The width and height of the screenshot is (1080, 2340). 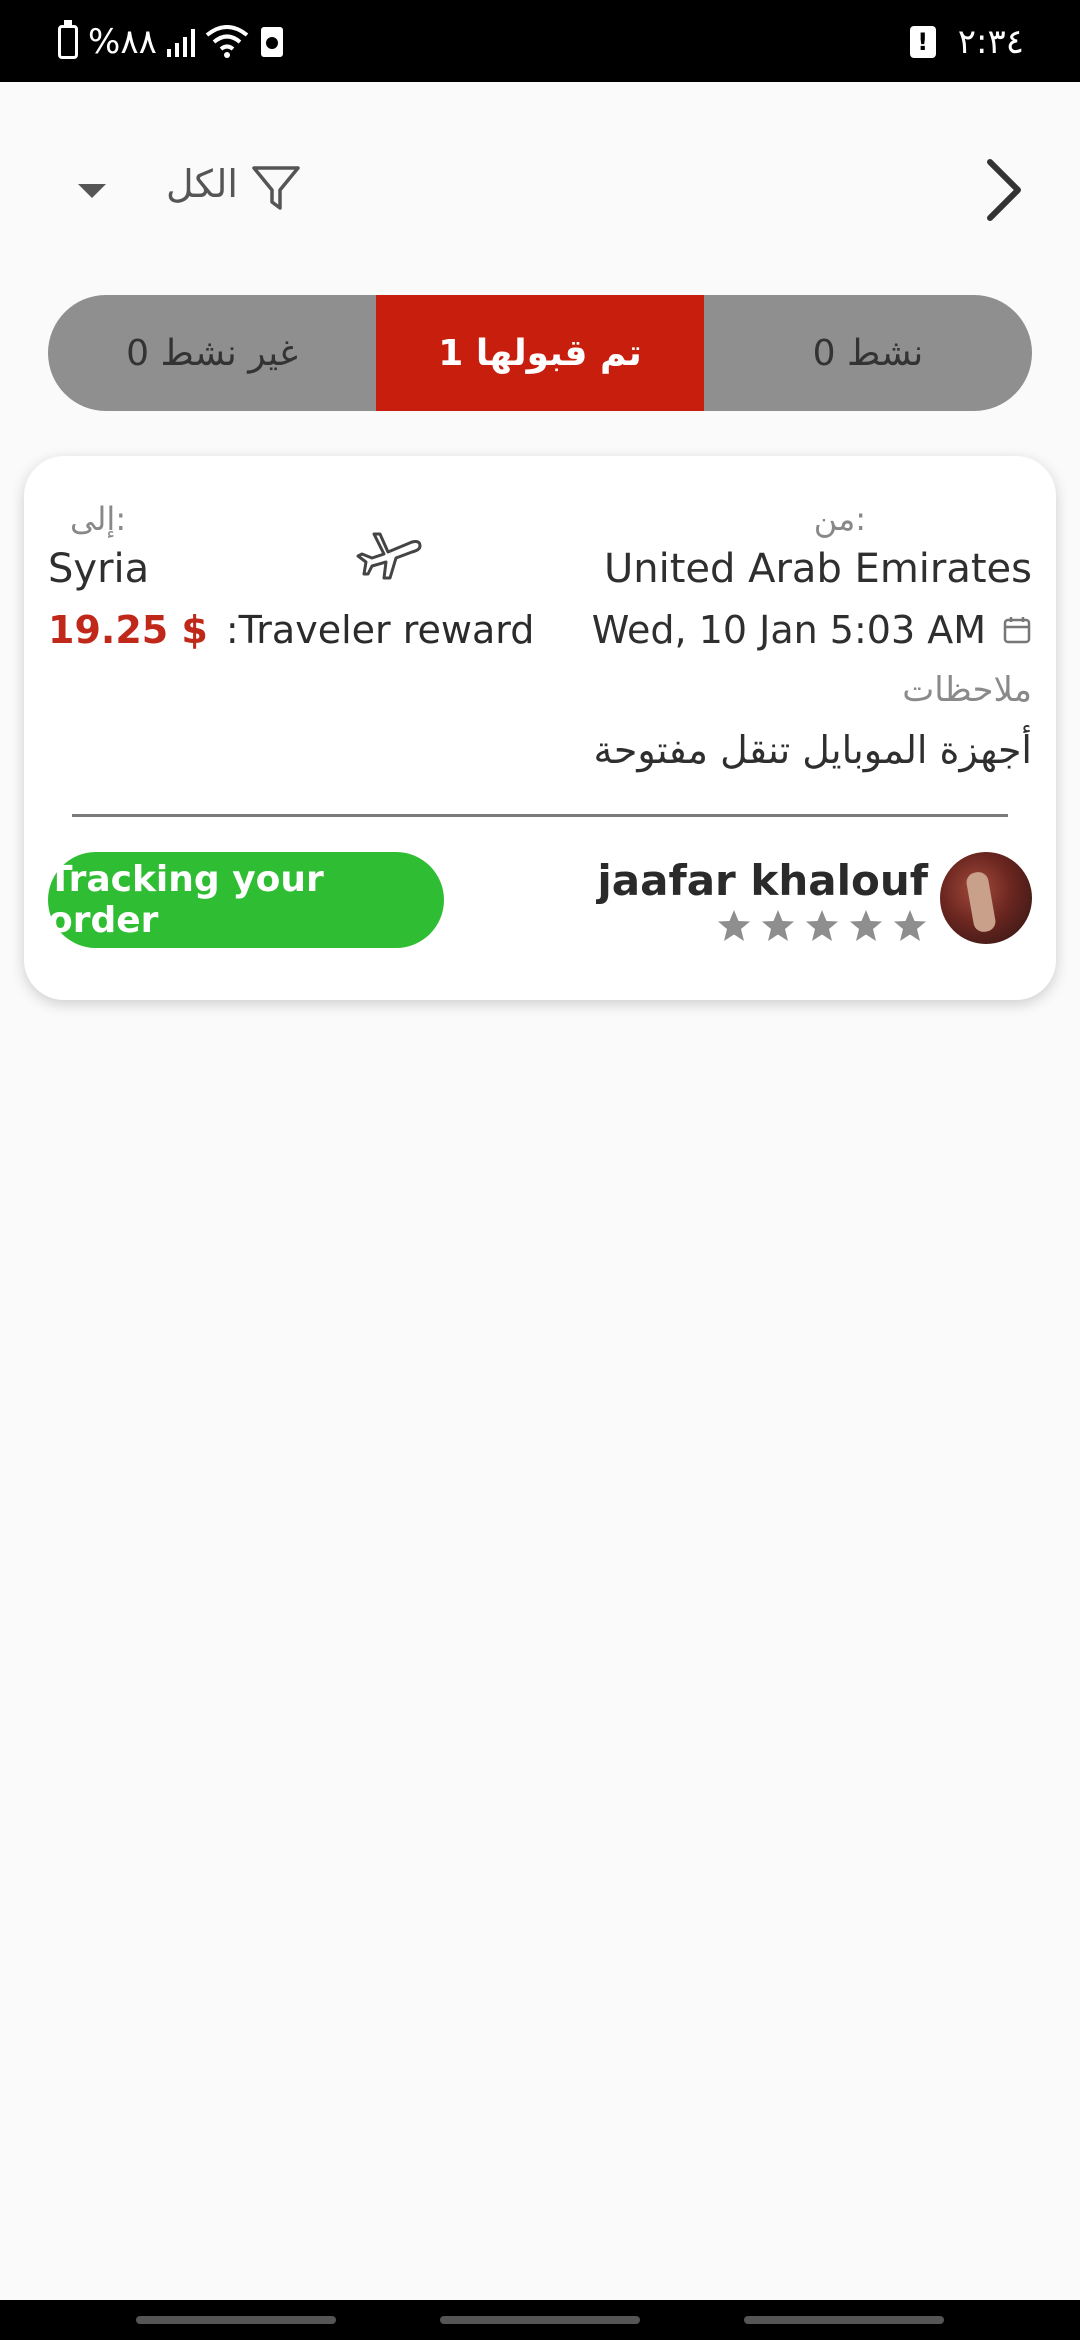 What do you see at coordinates (788, 630) in the screenshot?
I see `date-text: Wed, 10 Jan 5:03 AM` at bounding box center [788, 630].